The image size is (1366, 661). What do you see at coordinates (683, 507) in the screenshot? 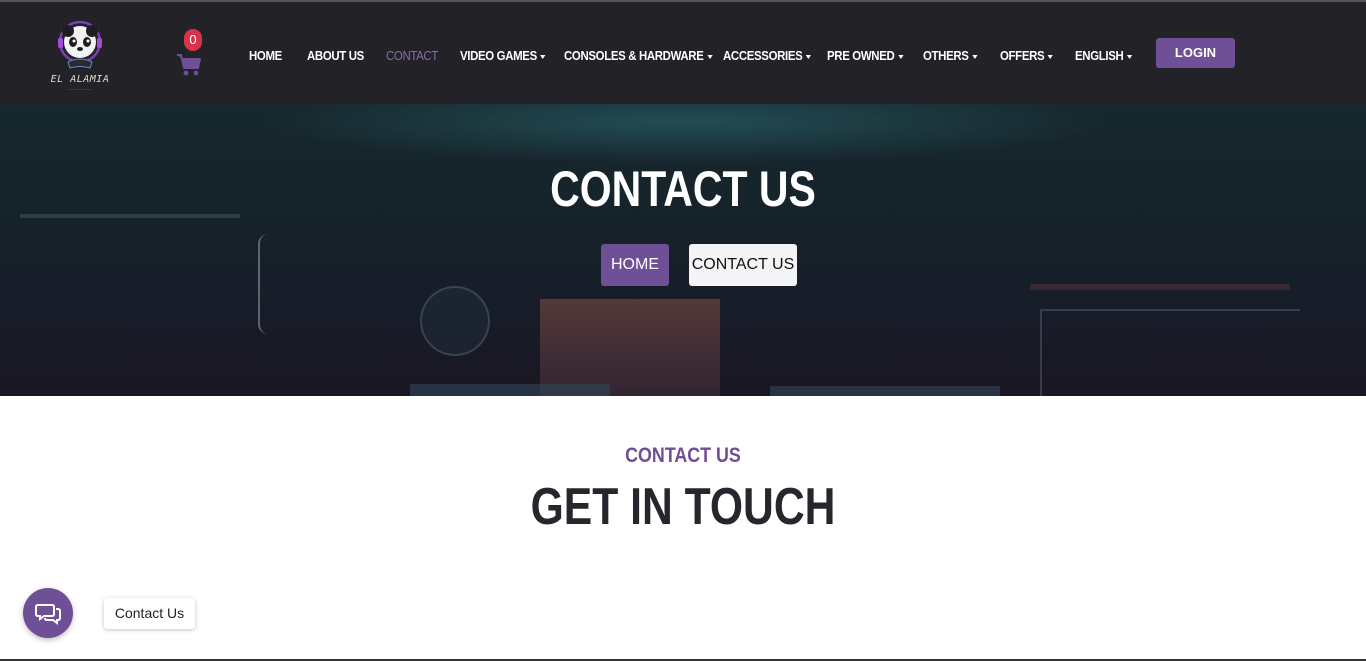
I see `section-title: GET IN TOUCH` at bounding box center [683, 507].